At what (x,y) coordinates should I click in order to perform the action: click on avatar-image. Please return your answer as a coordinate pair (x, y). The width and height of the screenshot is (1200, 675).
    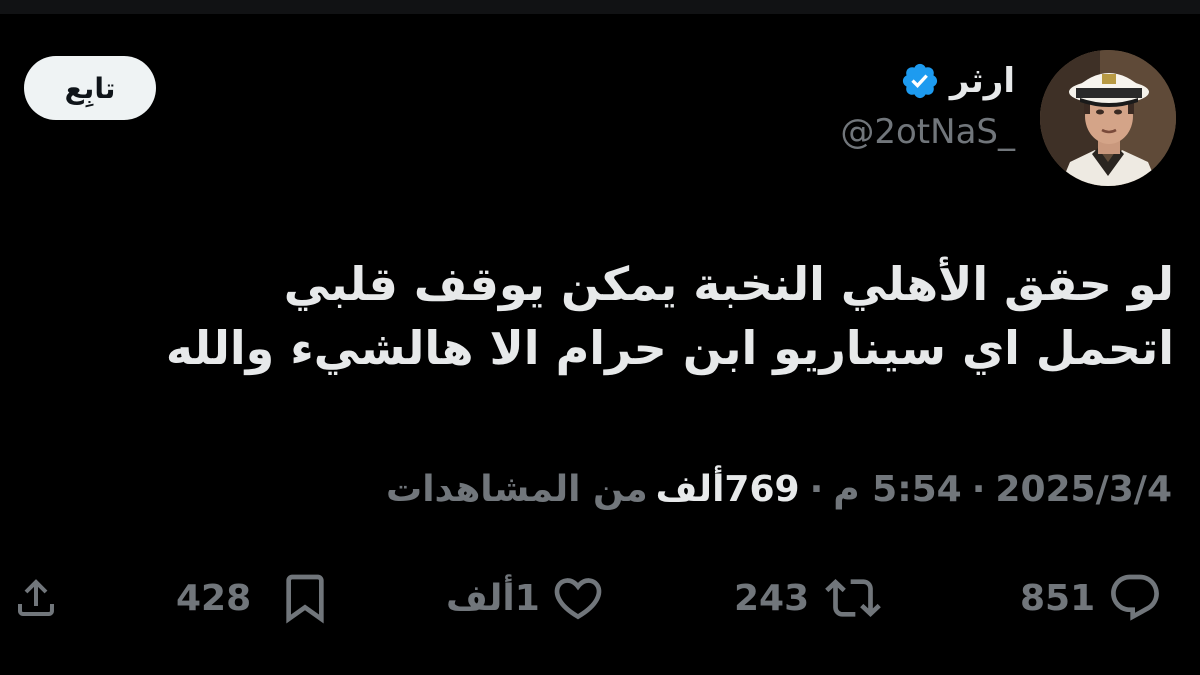
    Looking at the image, I should click on (1108, 118).